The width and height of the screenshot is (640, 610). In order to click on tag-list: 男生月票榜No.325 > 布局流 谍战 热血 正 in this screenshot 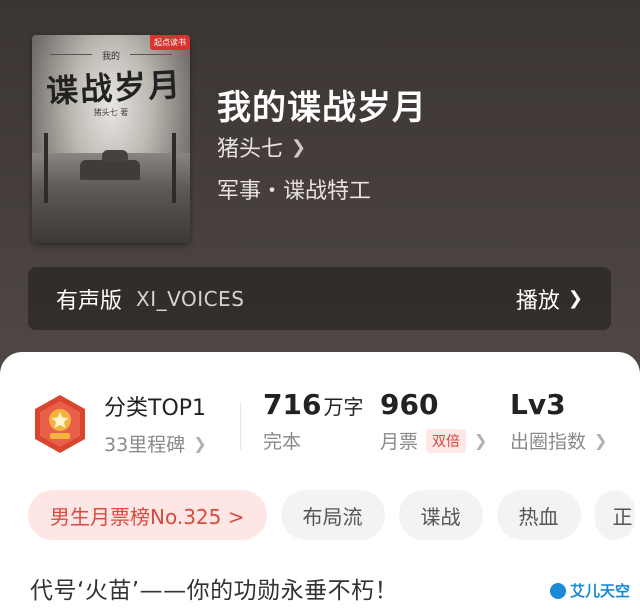, I will do `click(331, 515)`.